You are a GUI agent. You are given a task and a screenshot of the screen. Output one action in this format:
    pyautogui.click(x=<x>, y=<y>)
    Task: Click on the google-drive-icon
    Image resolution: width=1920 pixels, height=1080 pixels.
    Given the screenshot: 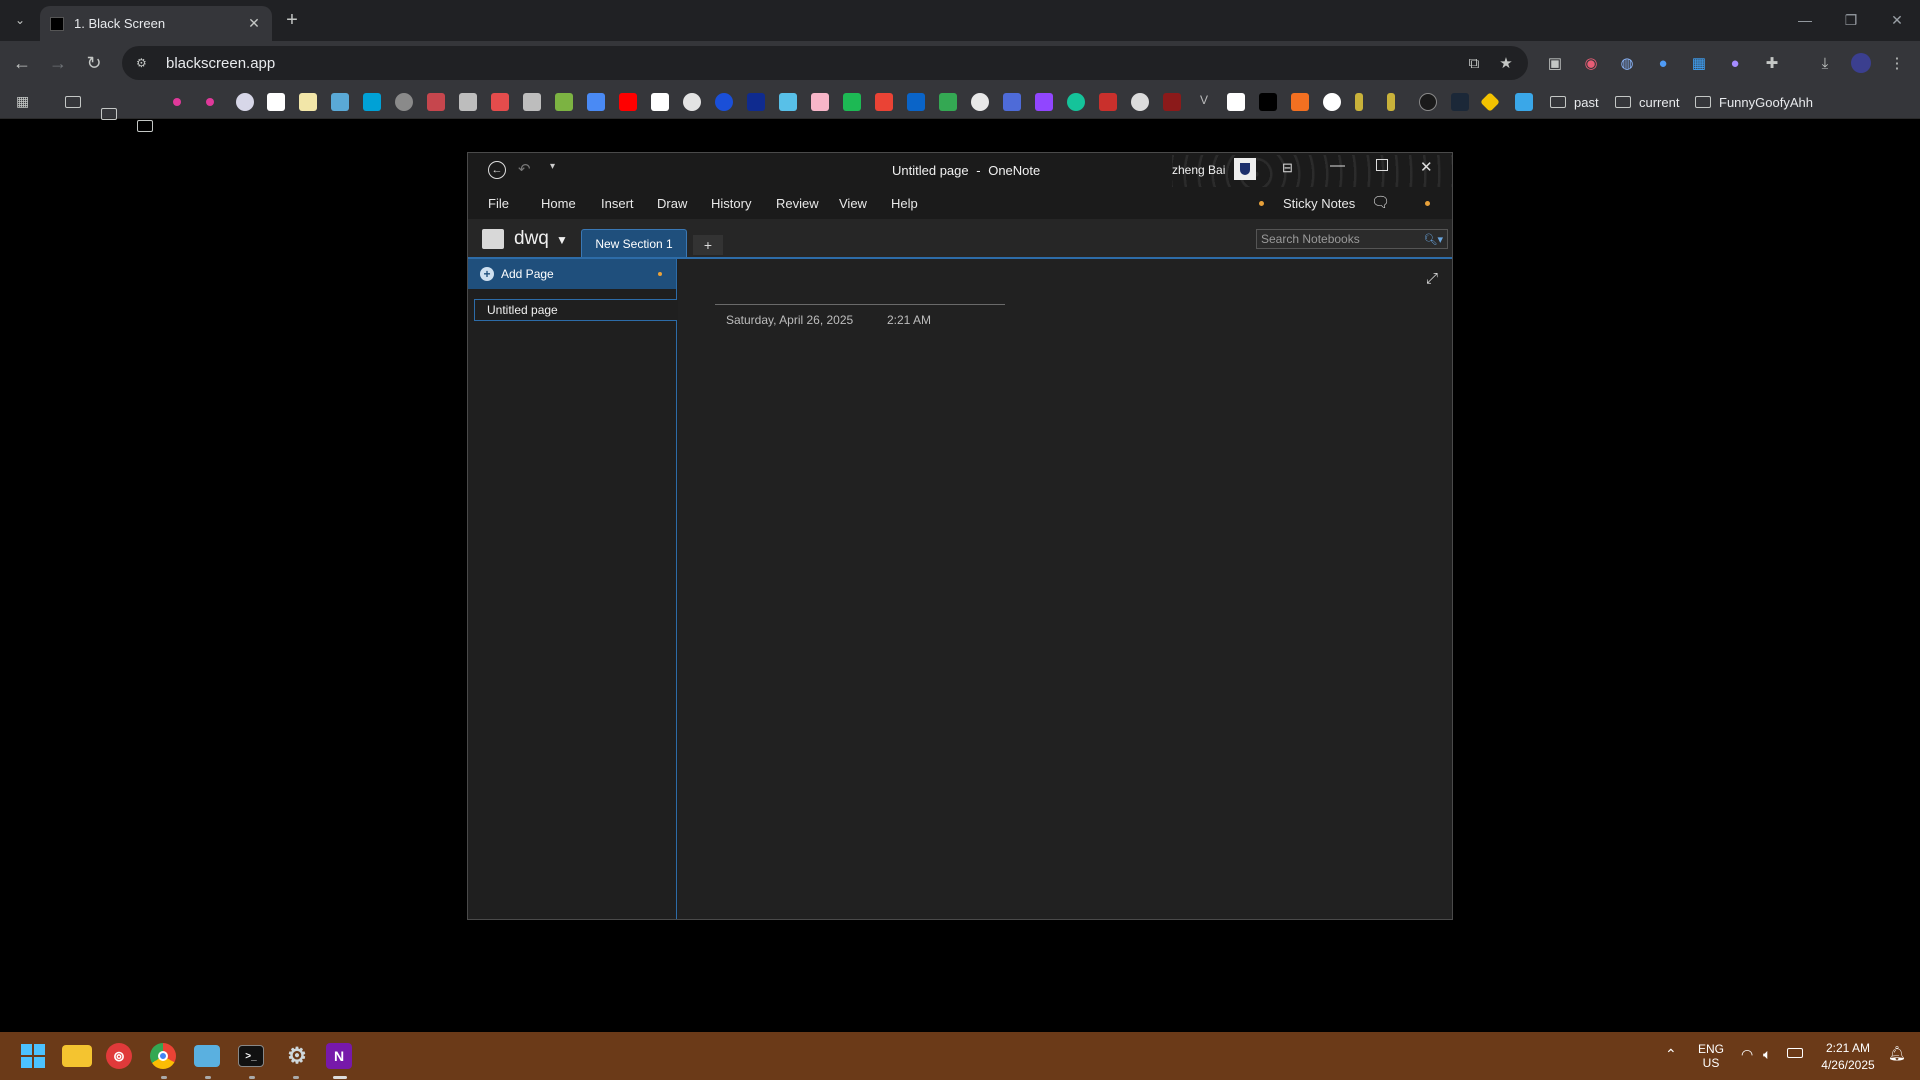 What is the action you would take?
    pyautogui.click(x=948, y=102)
    